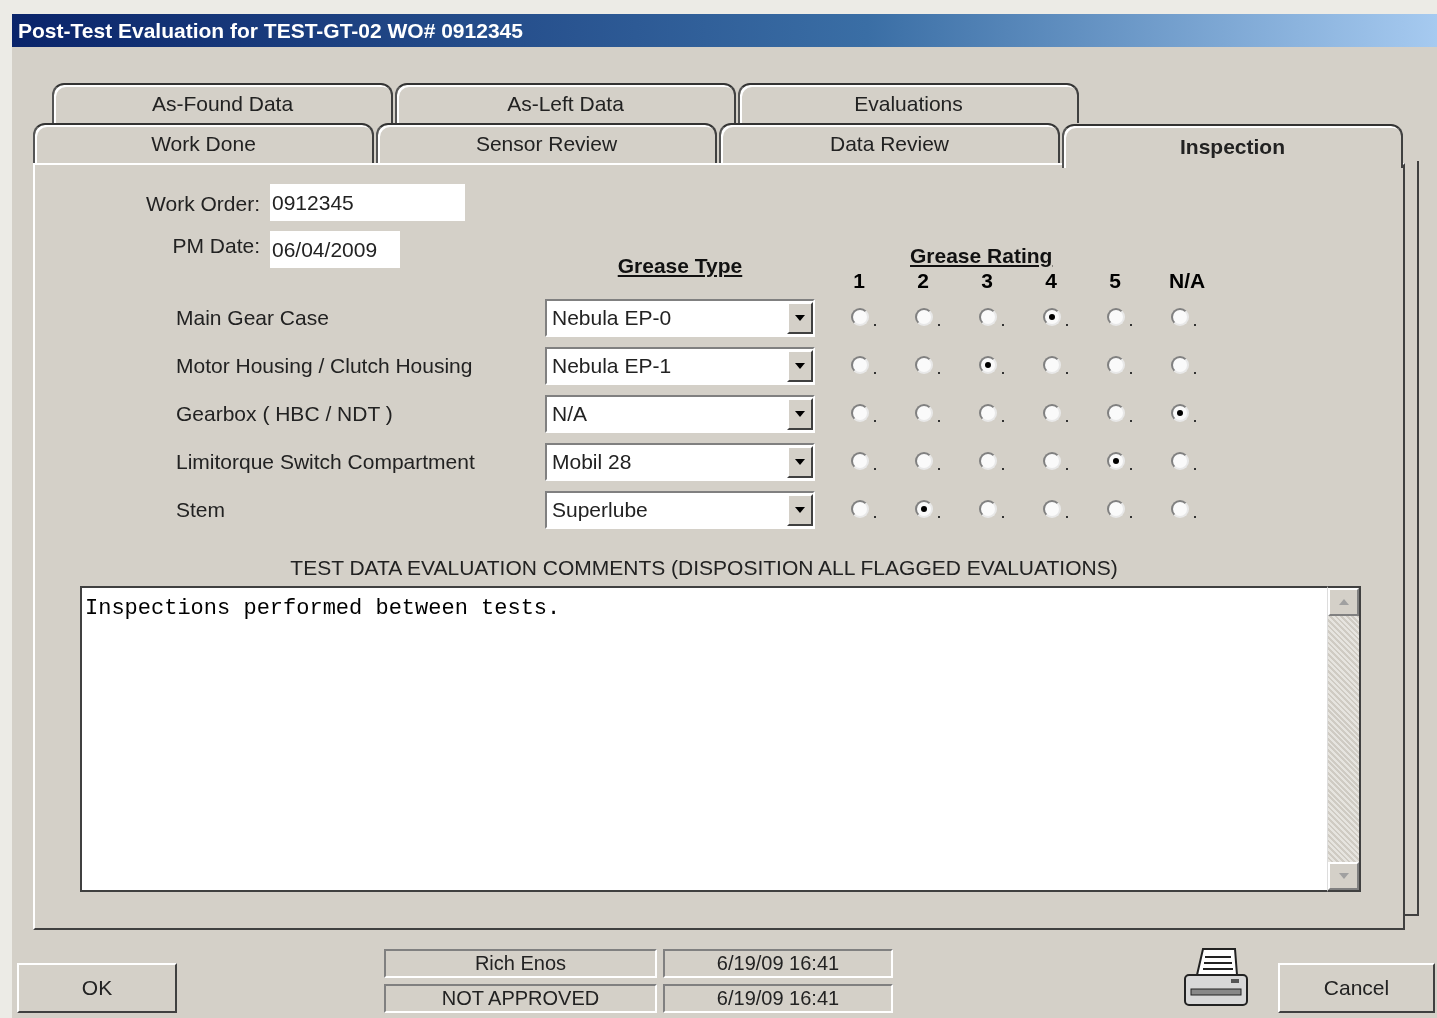 This screenshot has width=1437, height=1018. Describe the element at coordinates (1232, 146) in the screenshot. I see `tab: Inspection` at that location.